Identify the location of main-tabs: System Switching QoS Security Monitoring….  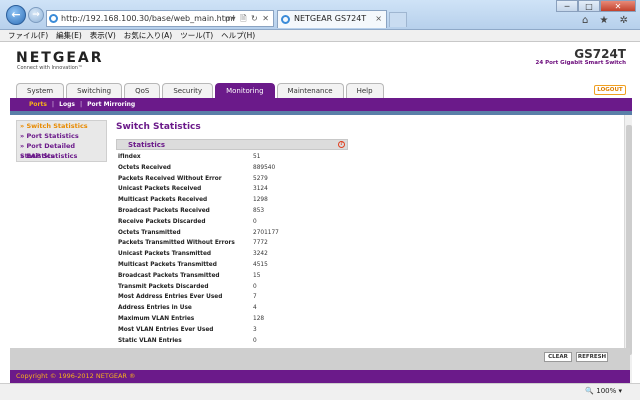
(201, 90).